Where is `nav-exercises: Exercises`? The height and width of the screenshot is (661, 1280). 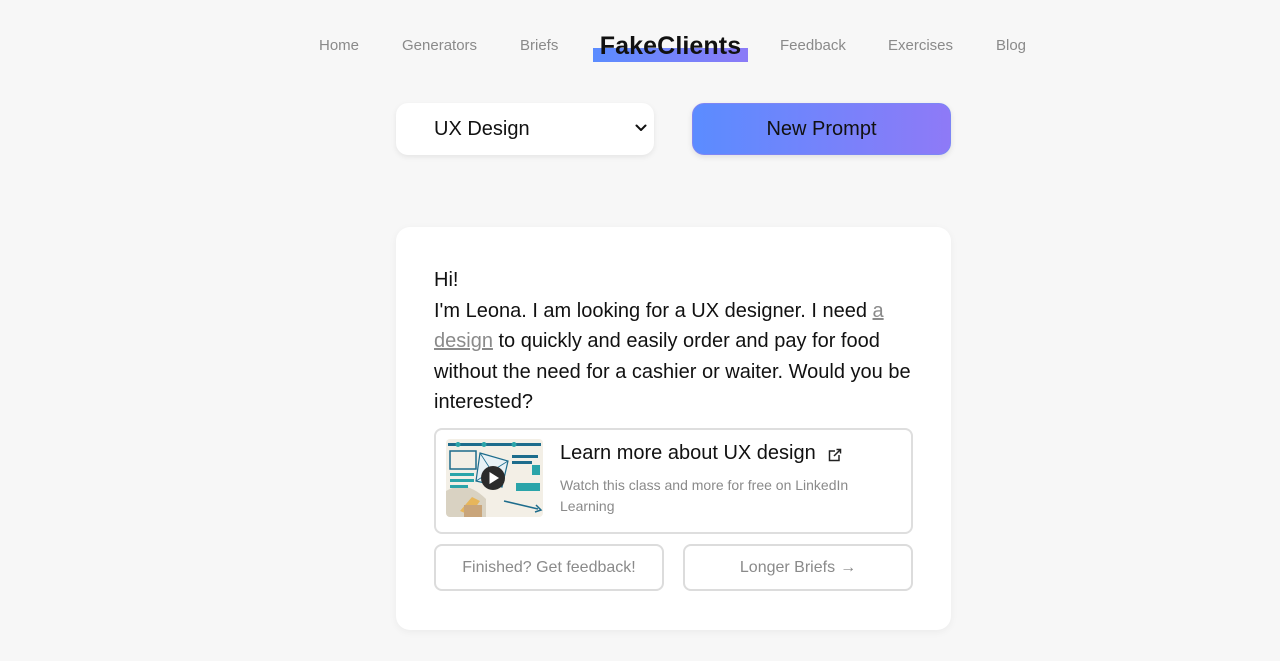
nav-exercises: Exercises is located at coordinates (920, 45).